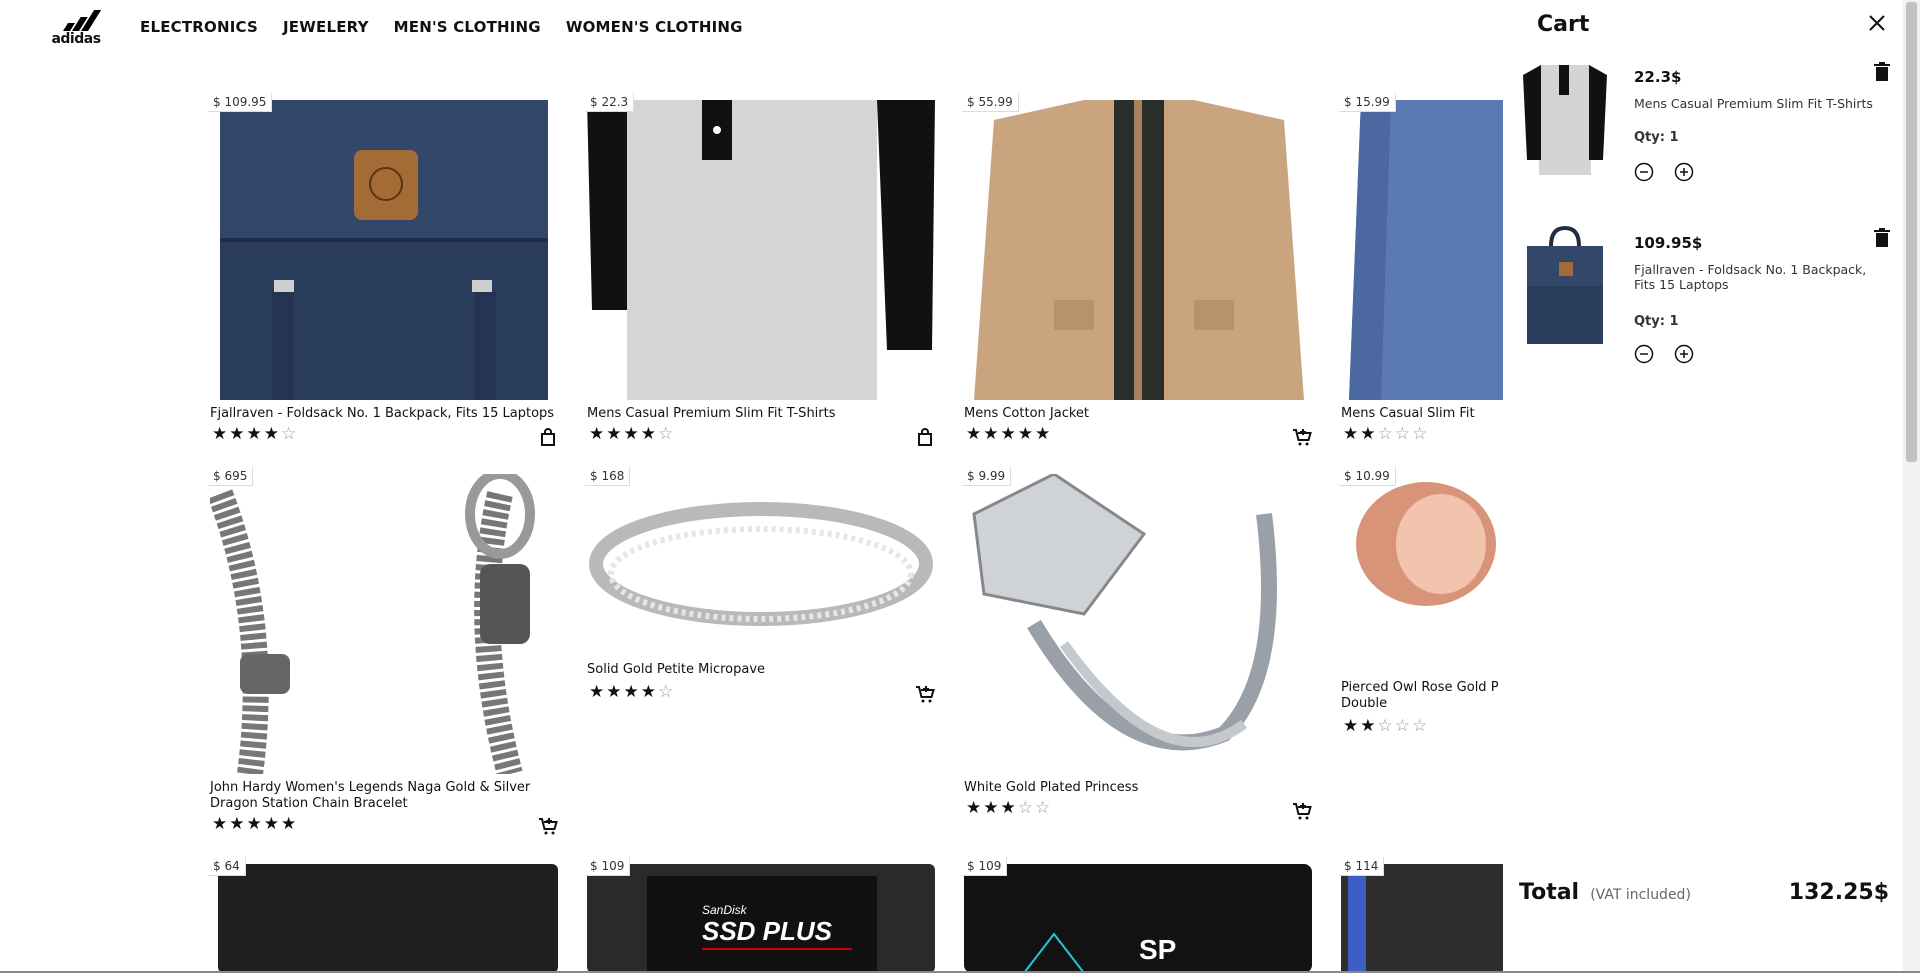 The height and width of the screenshot is (973, 1920). What do you see at coordinates (1138, 918) in the screenshot?
I see `product-image-sp-drive: SP` at bounding box center [1138, 918].